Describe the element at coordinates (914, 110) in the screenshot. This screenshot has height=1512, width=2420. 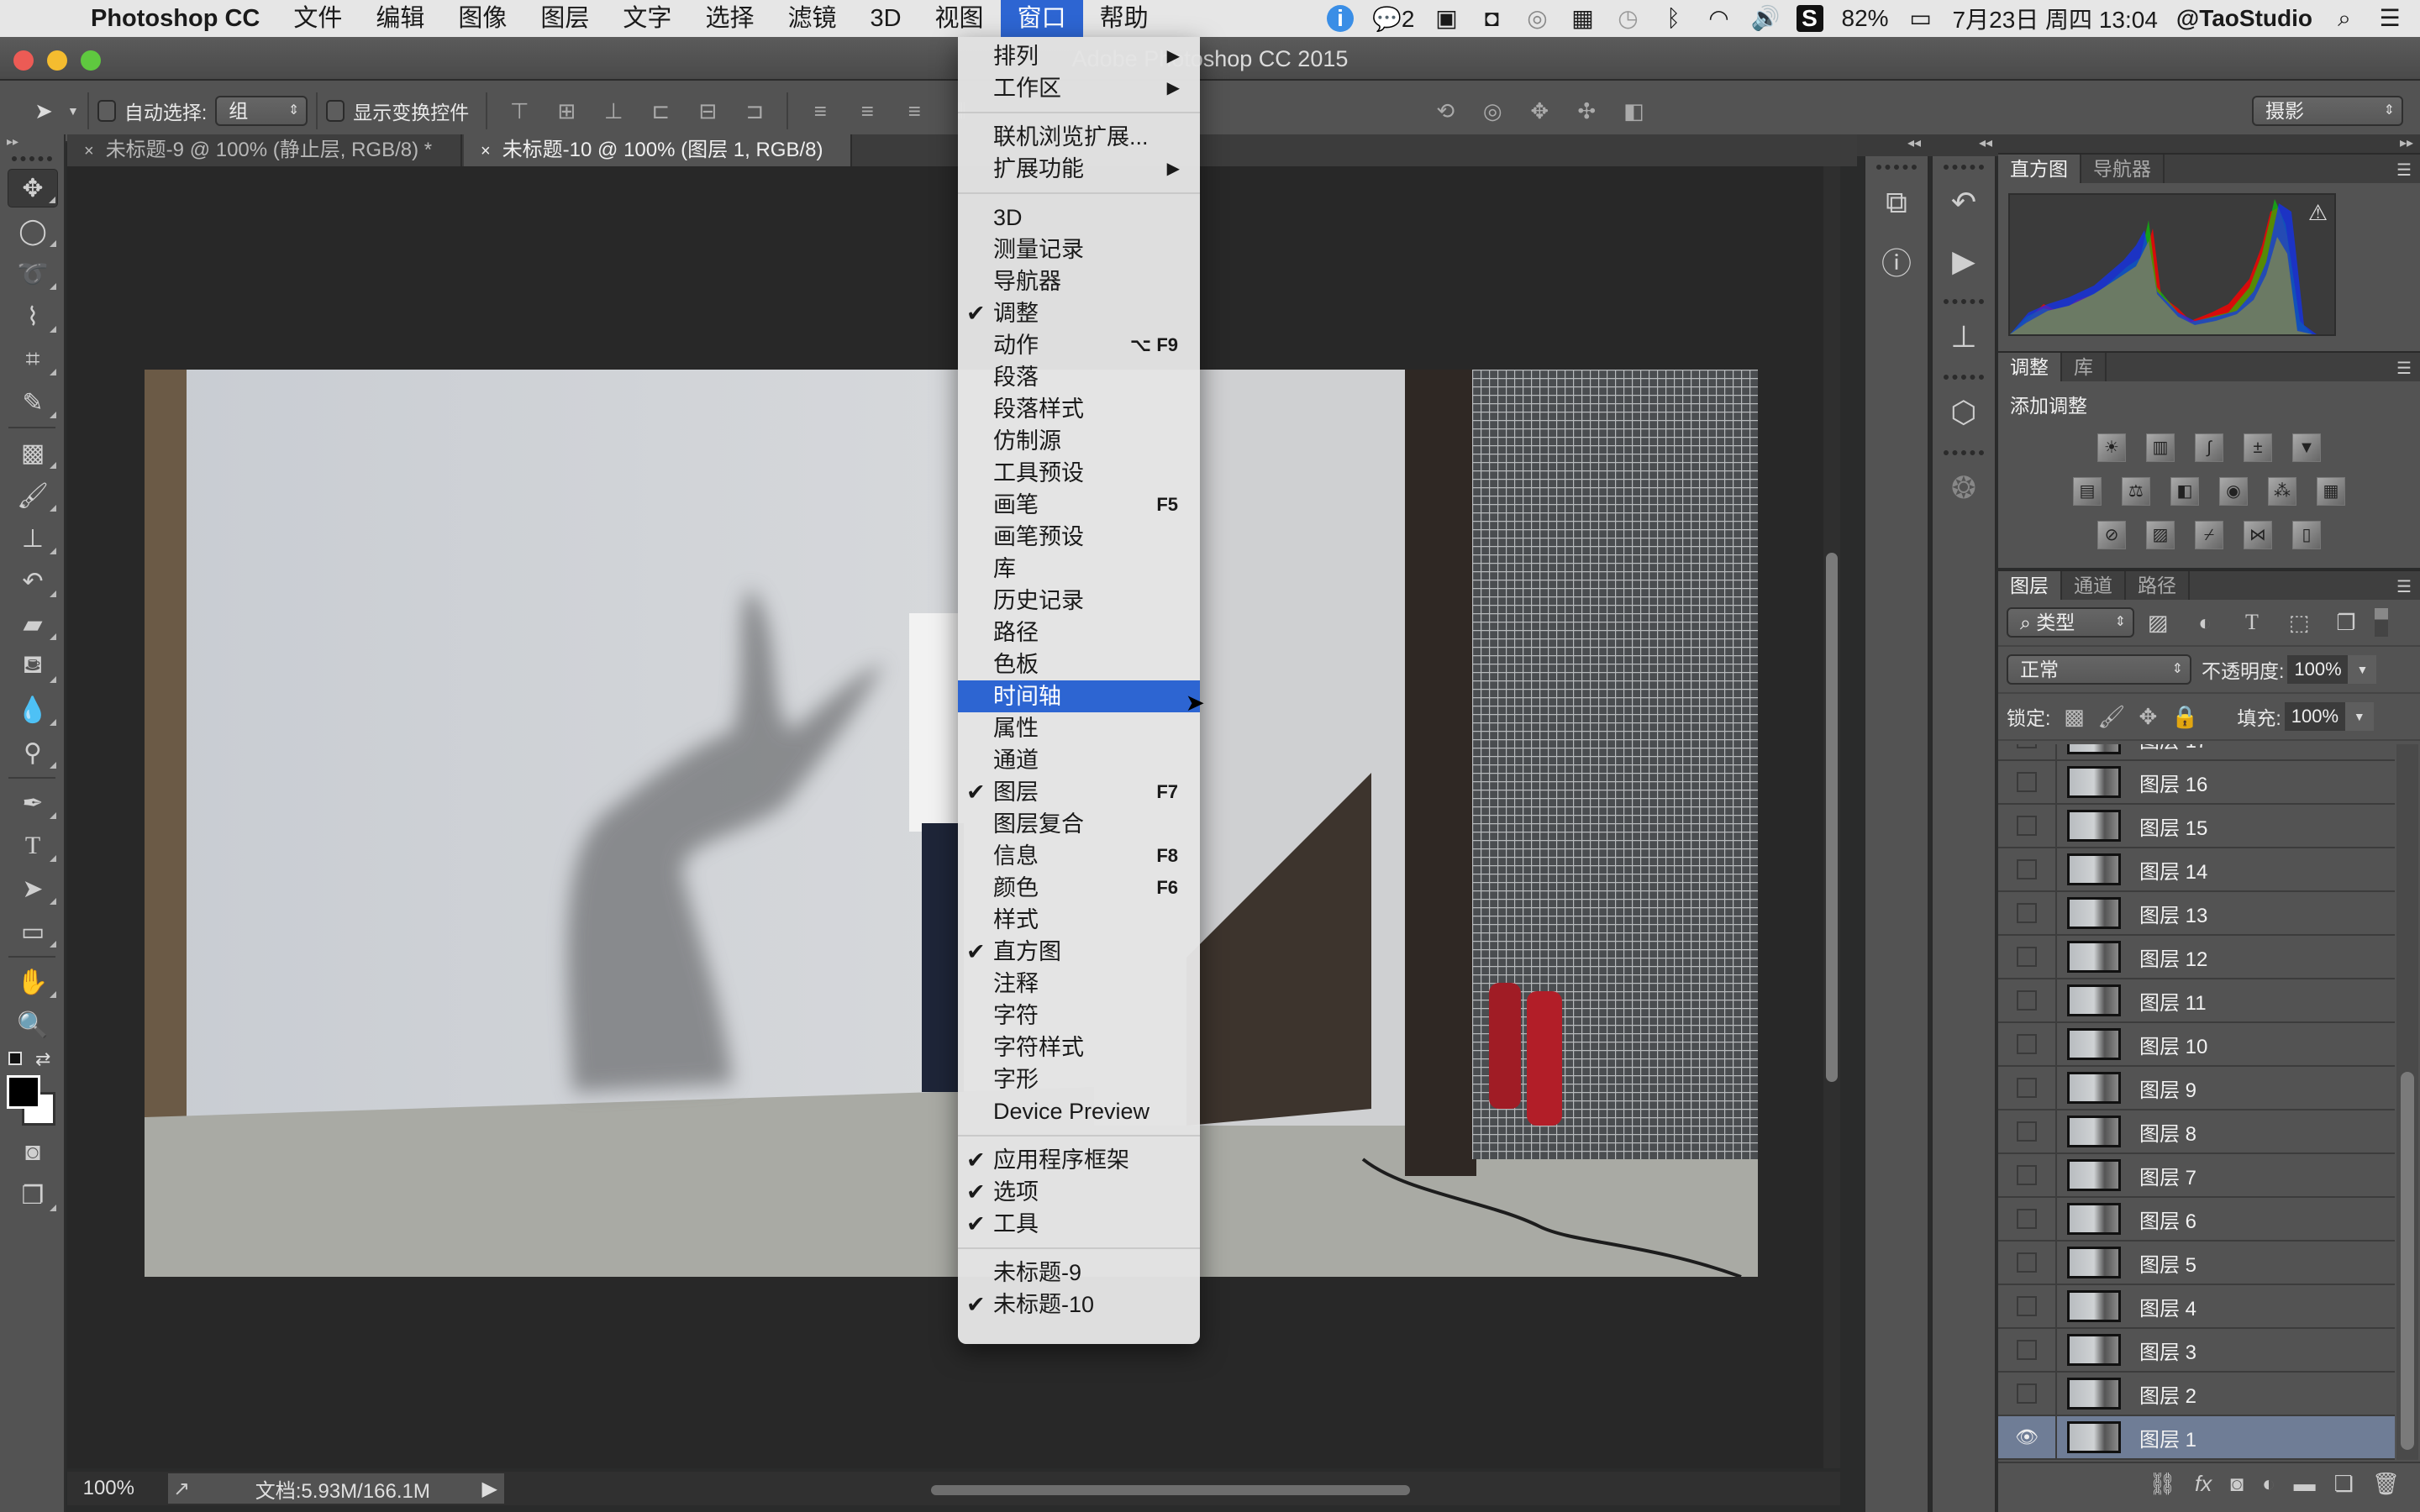
I see `distribute-bottom-icon: ≡` at that location.